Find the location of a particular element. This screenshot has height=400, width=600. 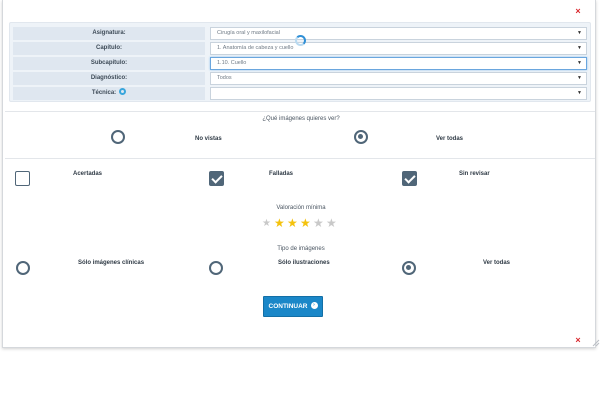

filter-row-diagnostico: Diagnóstico: Todos ▼ is located at coordinates (300, 78).